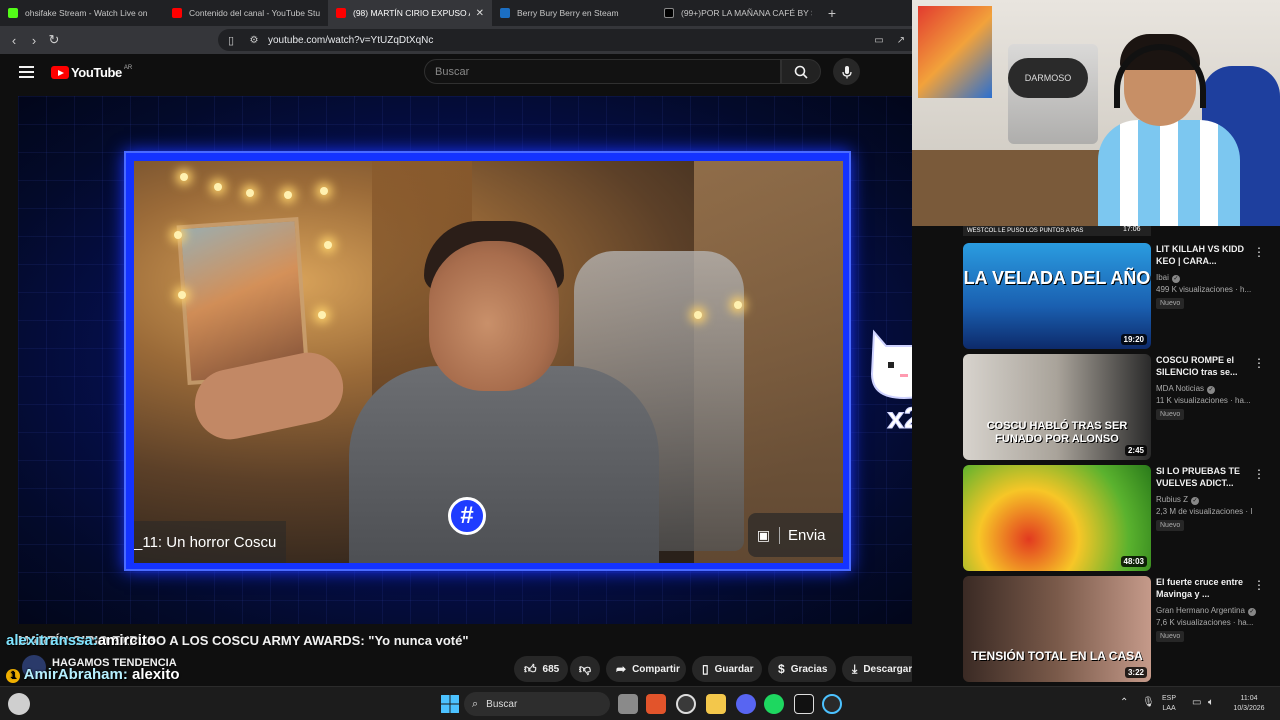 This screenshot has height=720, width=1280. What do you see at coordinates (410, 13) in the screenshot?
I see `browser-tab-active: (98) MARTÍN CIRIO EXPUSO A ✕` at bounding box center [410, 13].